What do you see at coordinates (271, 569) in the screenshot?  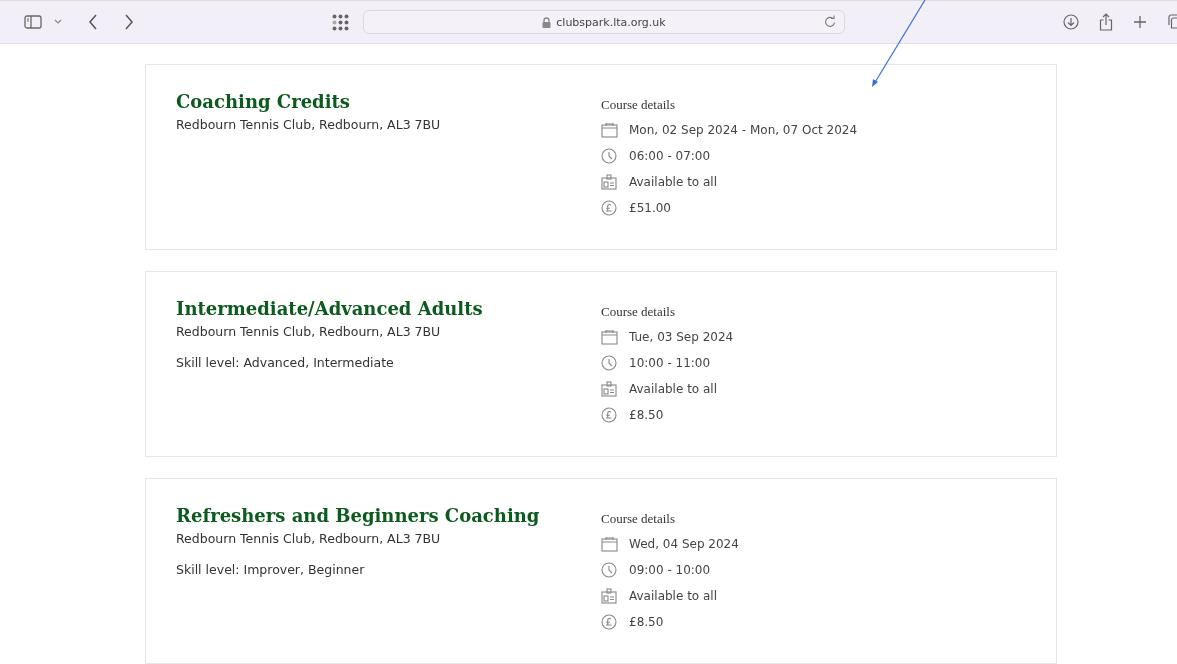 I see `skill-level-text: Skill level: Improver, Beginner` at bounding box center [271, 569].